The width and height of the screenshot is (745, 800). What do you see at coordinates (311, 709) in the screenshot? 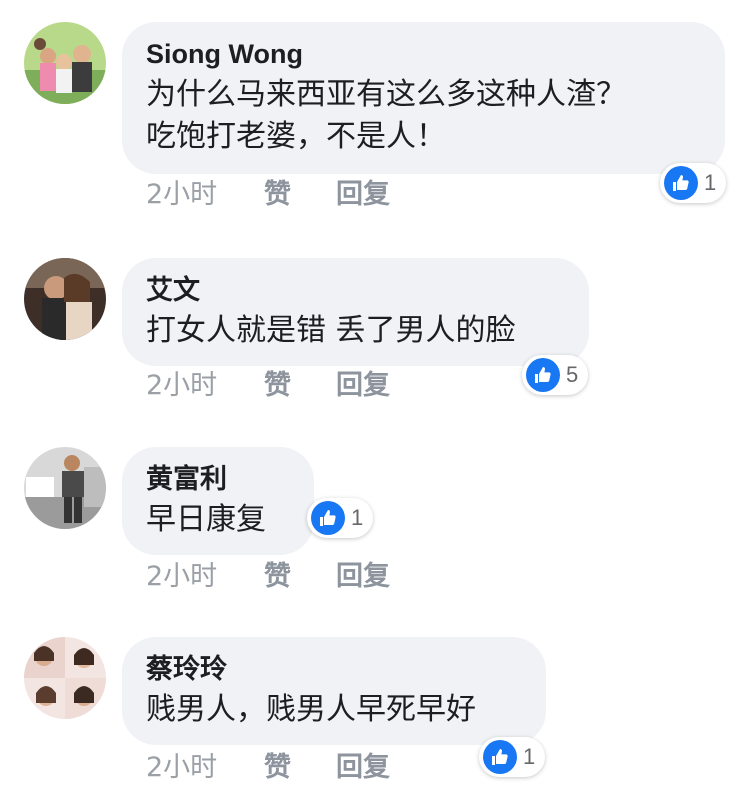
I see `comment-text-line: 贱男人，贱男人早死早好` at bounding box center [311, 709].